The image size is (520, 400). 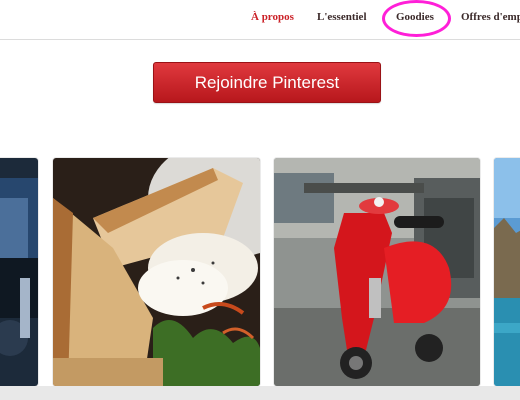 I want to click on camera-image, so click(x=19, y=272).